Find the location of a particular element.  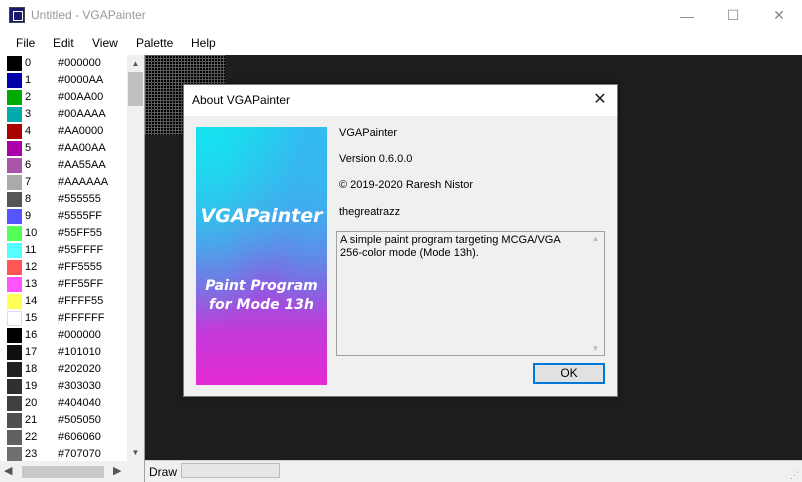

menu-view: View is located at coordinates (105, 43).